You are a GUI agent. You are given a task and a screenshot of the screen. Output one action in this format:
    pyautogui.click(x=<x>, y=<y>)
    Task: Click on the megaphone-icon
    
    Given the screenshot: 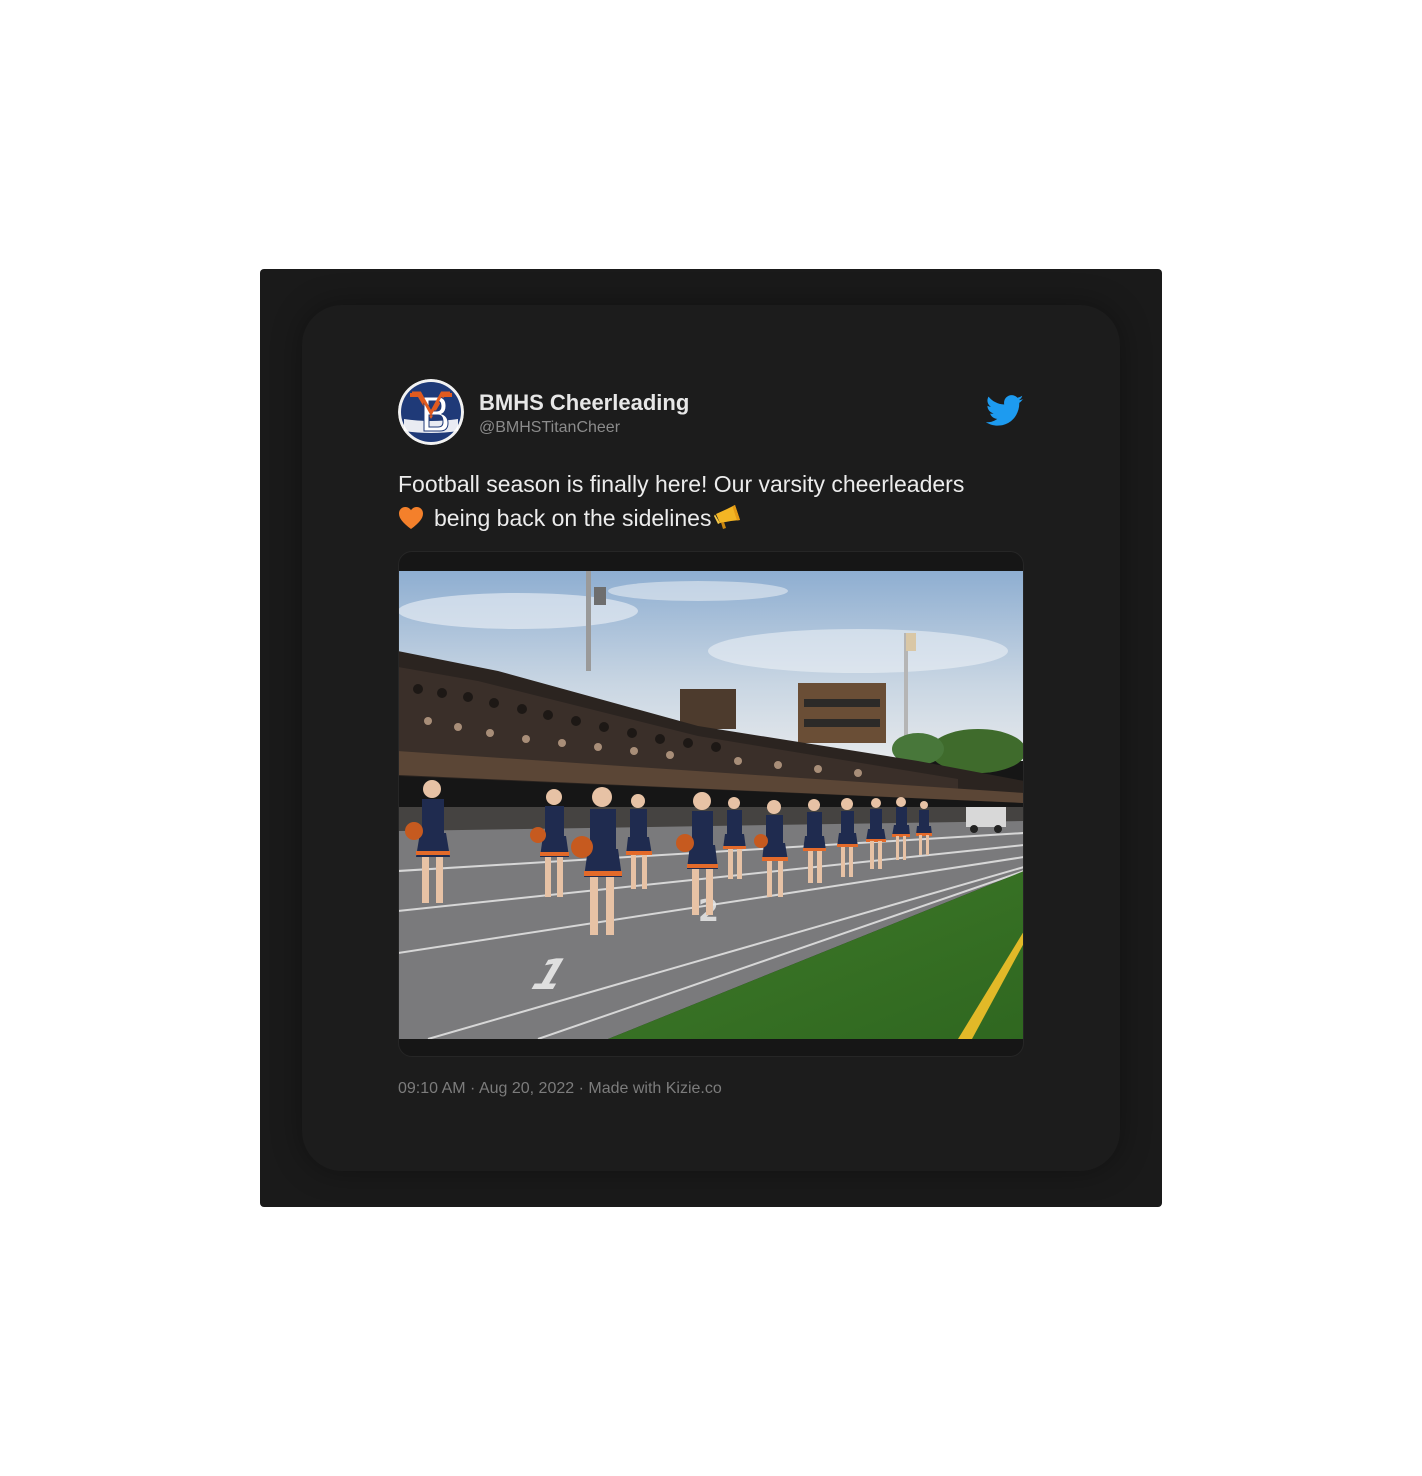 What is the action you would take?
    pyautogui.click(x=727, y=517)
    